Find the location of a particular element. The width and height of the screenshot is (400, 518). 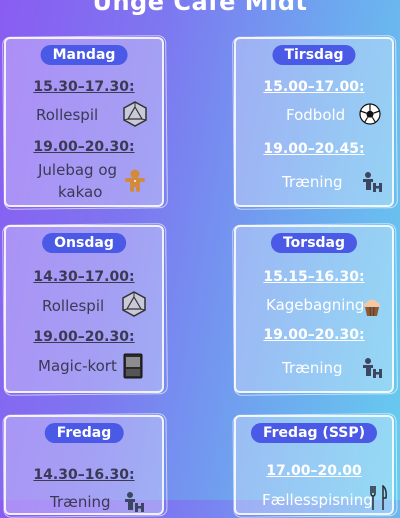

schedule-card-friday: Fredag 14.30–16.30: Træning is located at coordinates (84, 465).